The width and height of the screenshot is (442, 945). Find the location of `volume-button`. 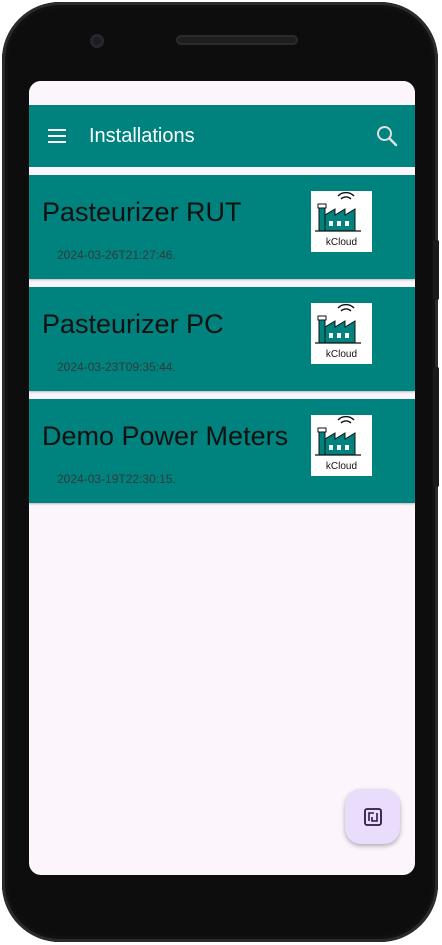

volume-button is located at coordinates (436, 270).